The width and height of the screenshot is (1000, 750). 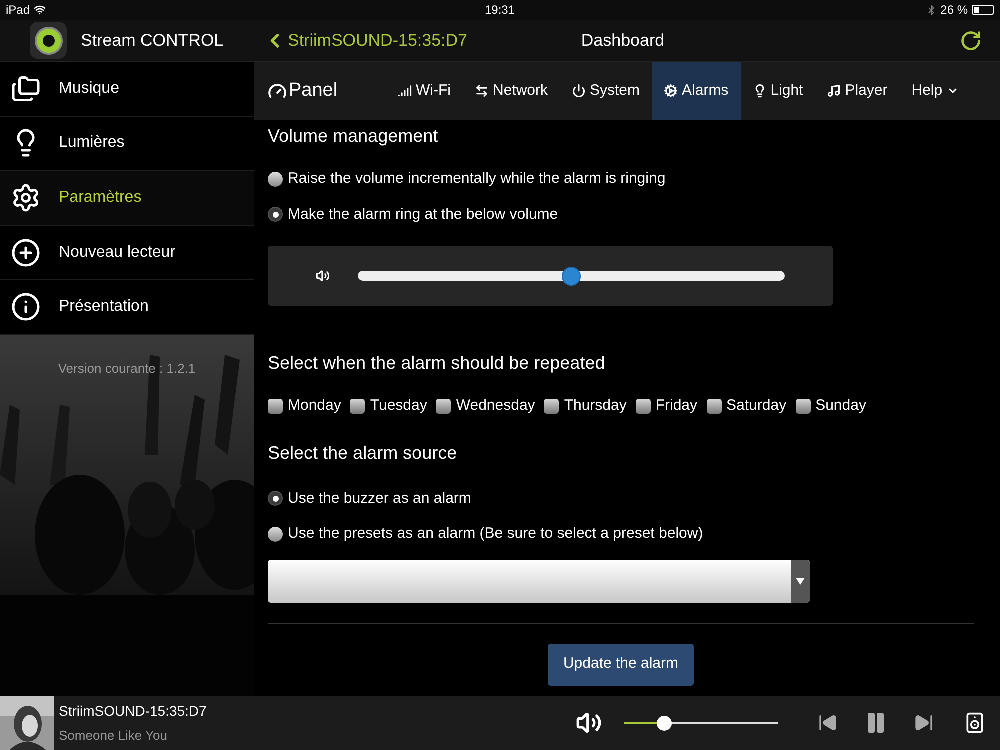 What do you see at coordinates (579, 91) in the screenshot?
I see `power-icon` at bounding box center [579, 91].